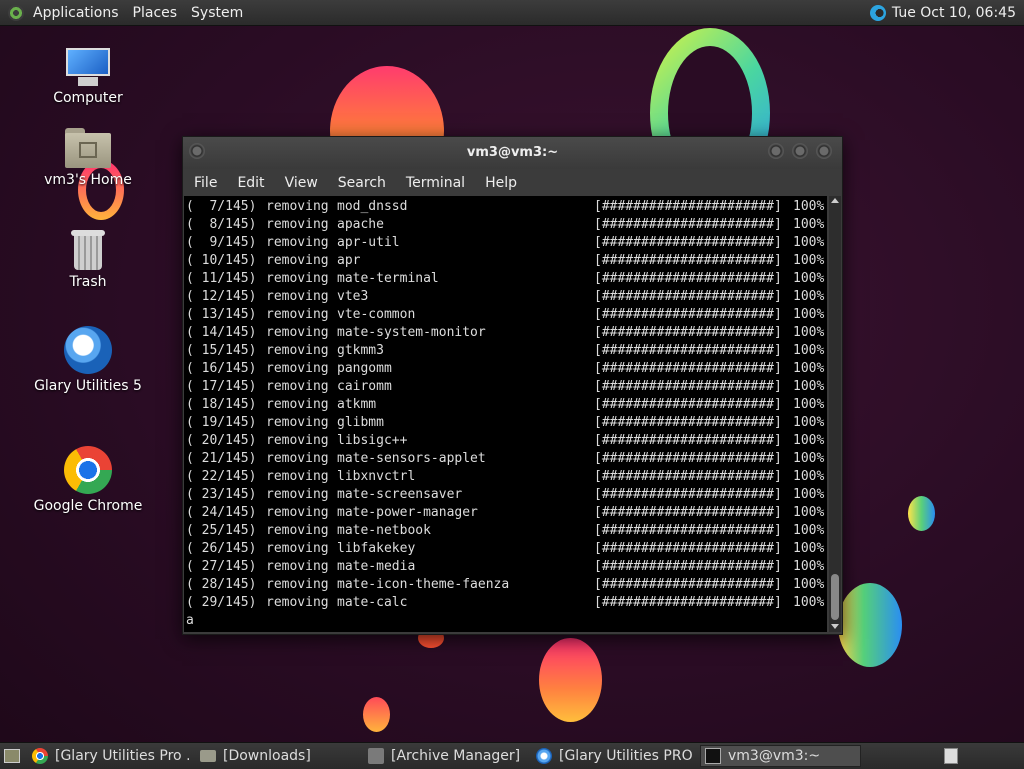 The height and width of the screenshot is (769, 1024). What do you see at coordinates (221, 242) in the screenshot?
I see `line-counter: ( 9/145)` at bounding box center [221, 242].